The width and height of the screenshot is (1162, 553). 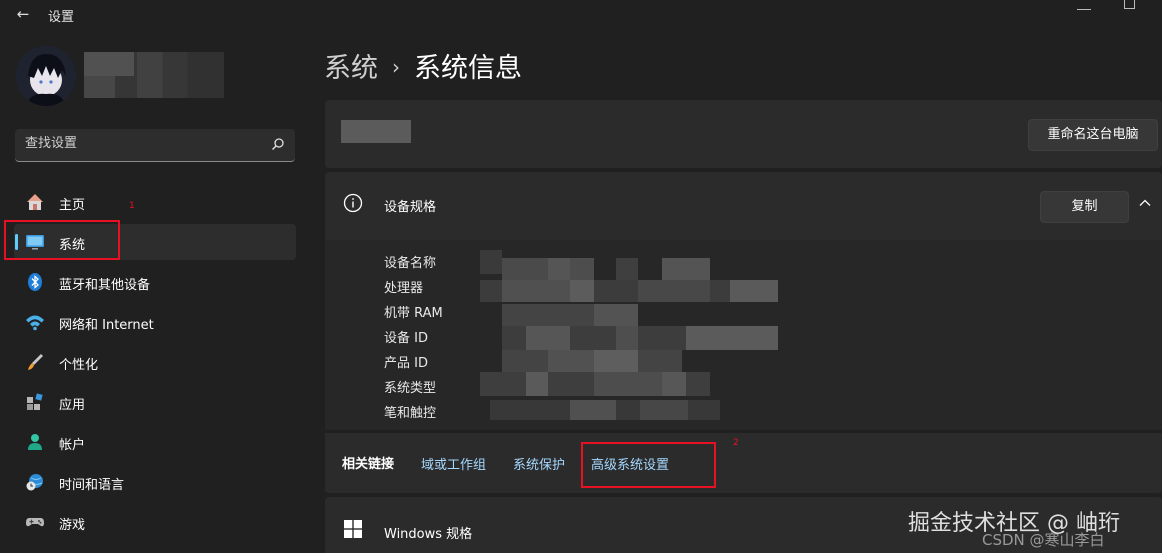 What do you see at coordinates (410, 263) in the screenshot?
I see `spec-label-device-name: 设备名称` at bounding box center [410, 263].